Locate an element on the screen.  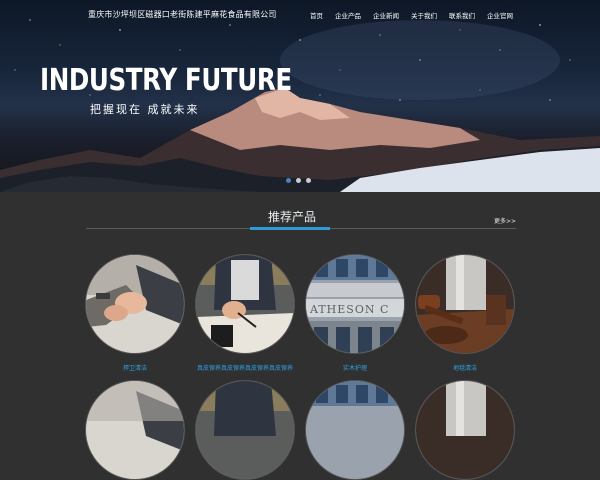
section-title: 推荐产品 is located at coordinates (292, 217).